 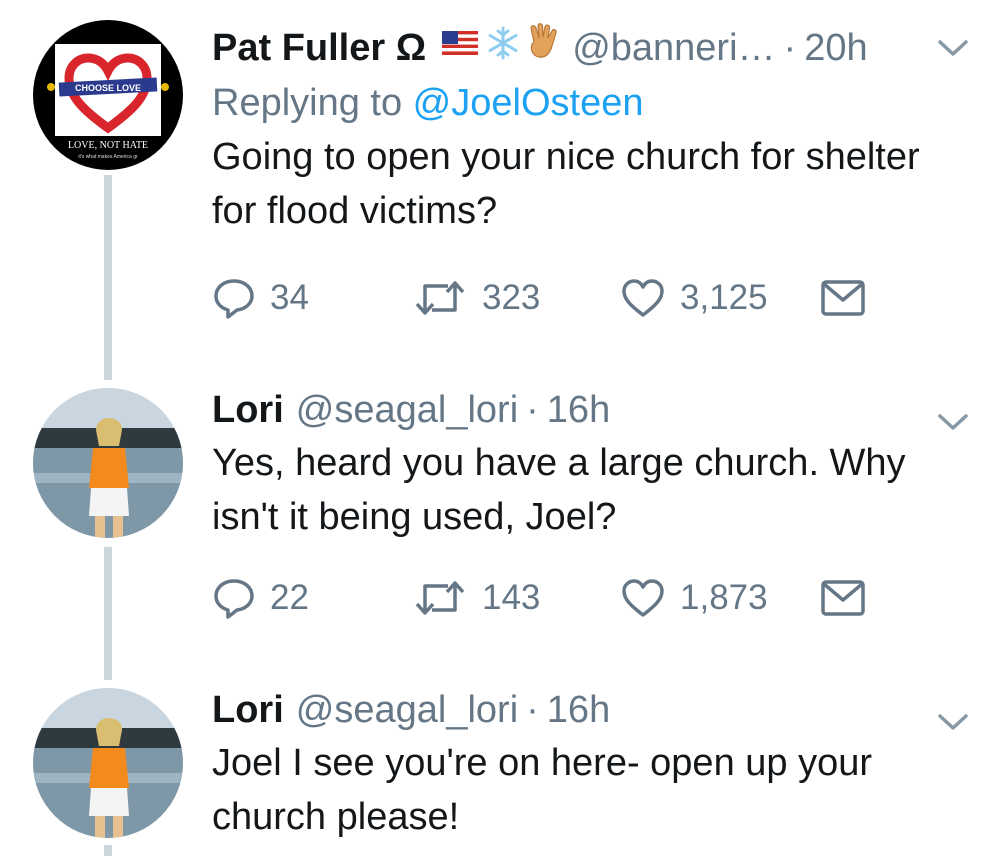 What do you see at coordinates (460, 43) in the screenshot?
I see `us-flag-icon` at bounding box center [460, 43].